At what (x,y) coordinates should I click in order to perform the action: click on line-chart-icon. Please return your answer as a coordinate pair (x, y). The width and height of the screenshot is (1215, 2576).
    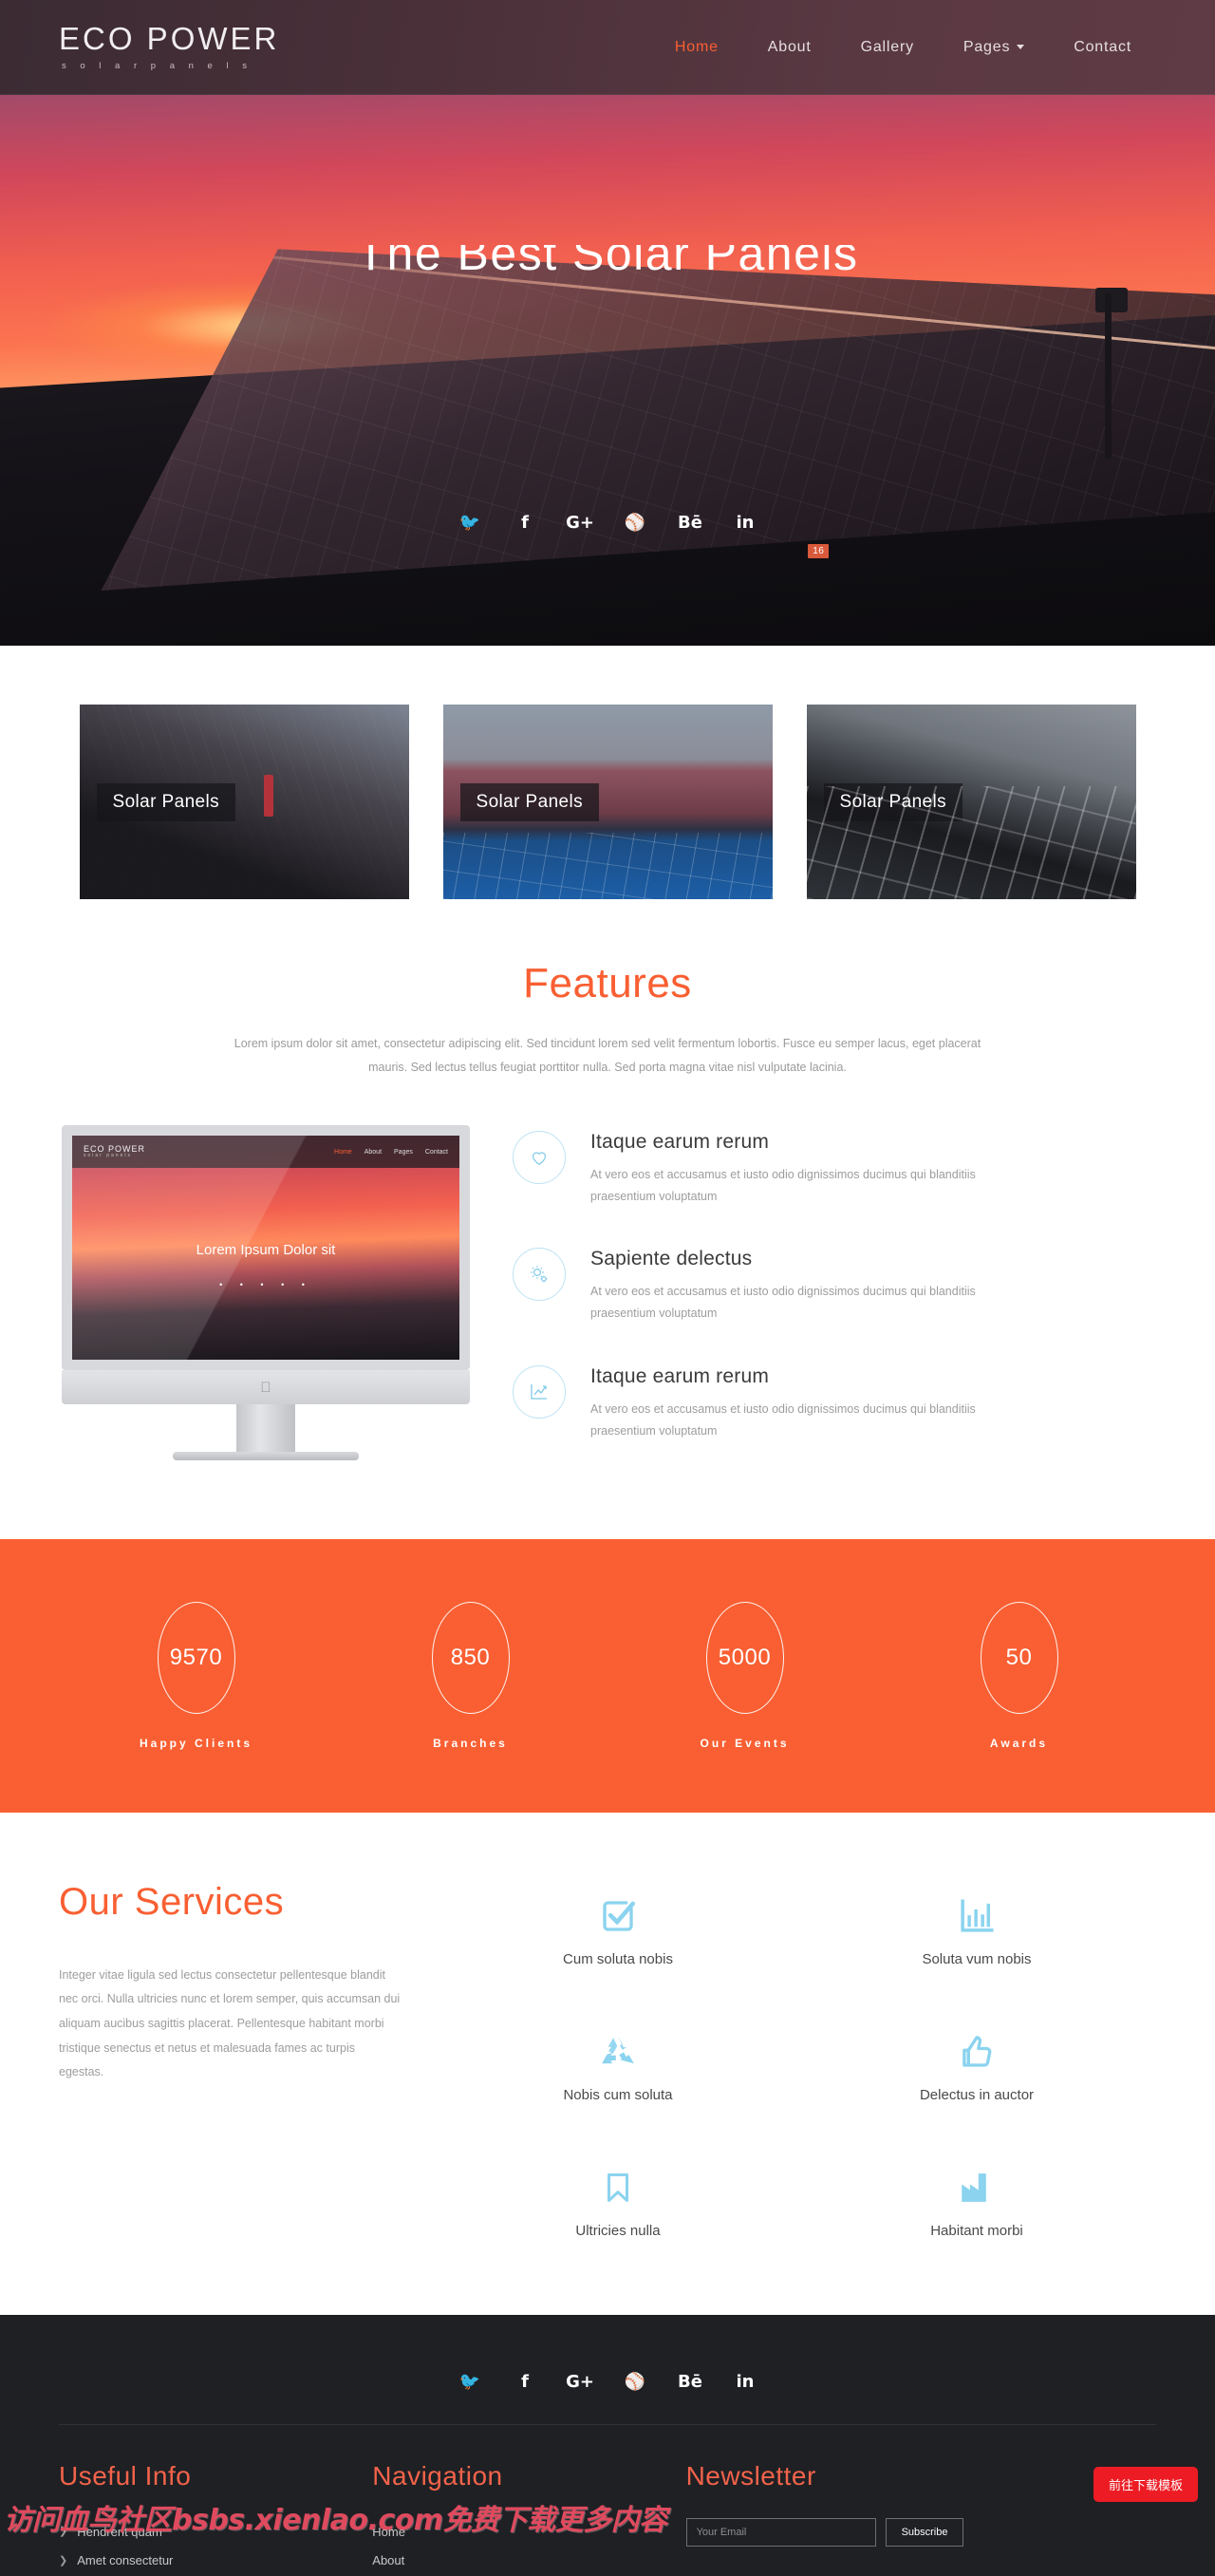
    Looking at the image, I should click on (540, 1391).